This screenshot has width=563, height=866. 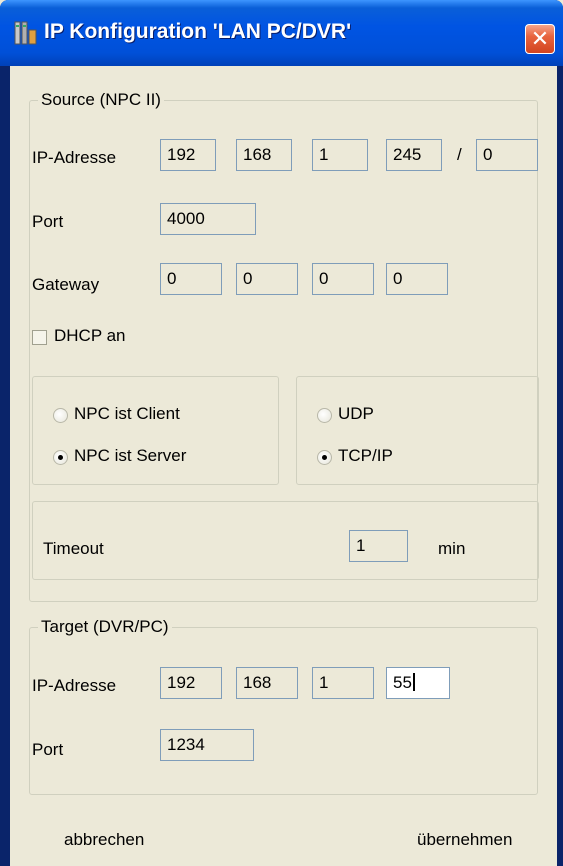 What do you see at coordinates (127, 414) in the screenshot?
I see `radio-npc-client-label: NPC ist Client` at bounding box center [127, 414].